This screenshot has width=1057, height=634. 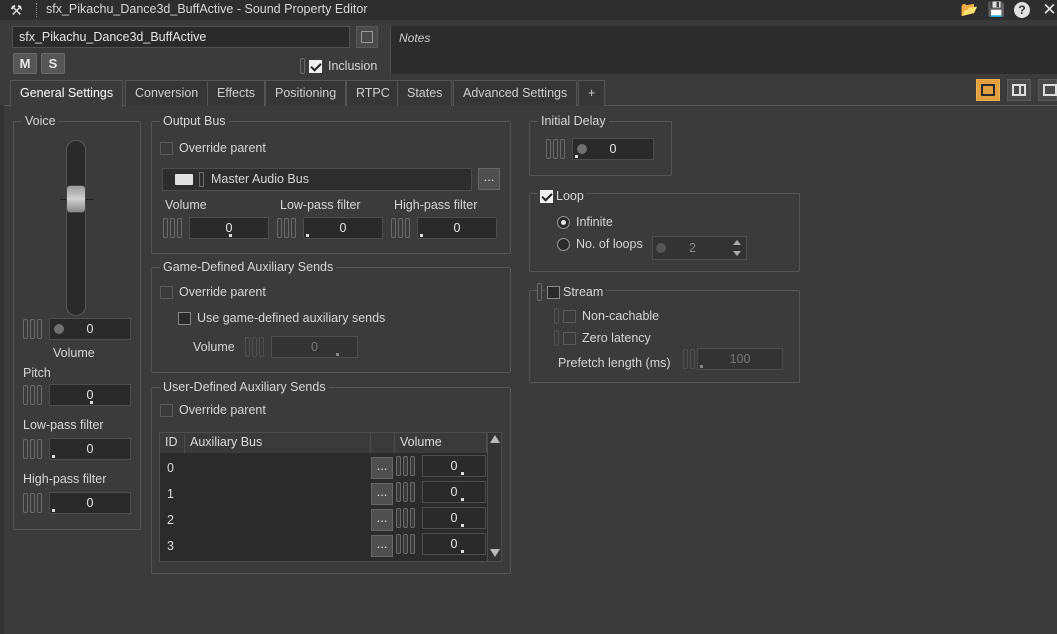 I want to click on output-bus-highpass-field: 0, so click(x=445, y=228).